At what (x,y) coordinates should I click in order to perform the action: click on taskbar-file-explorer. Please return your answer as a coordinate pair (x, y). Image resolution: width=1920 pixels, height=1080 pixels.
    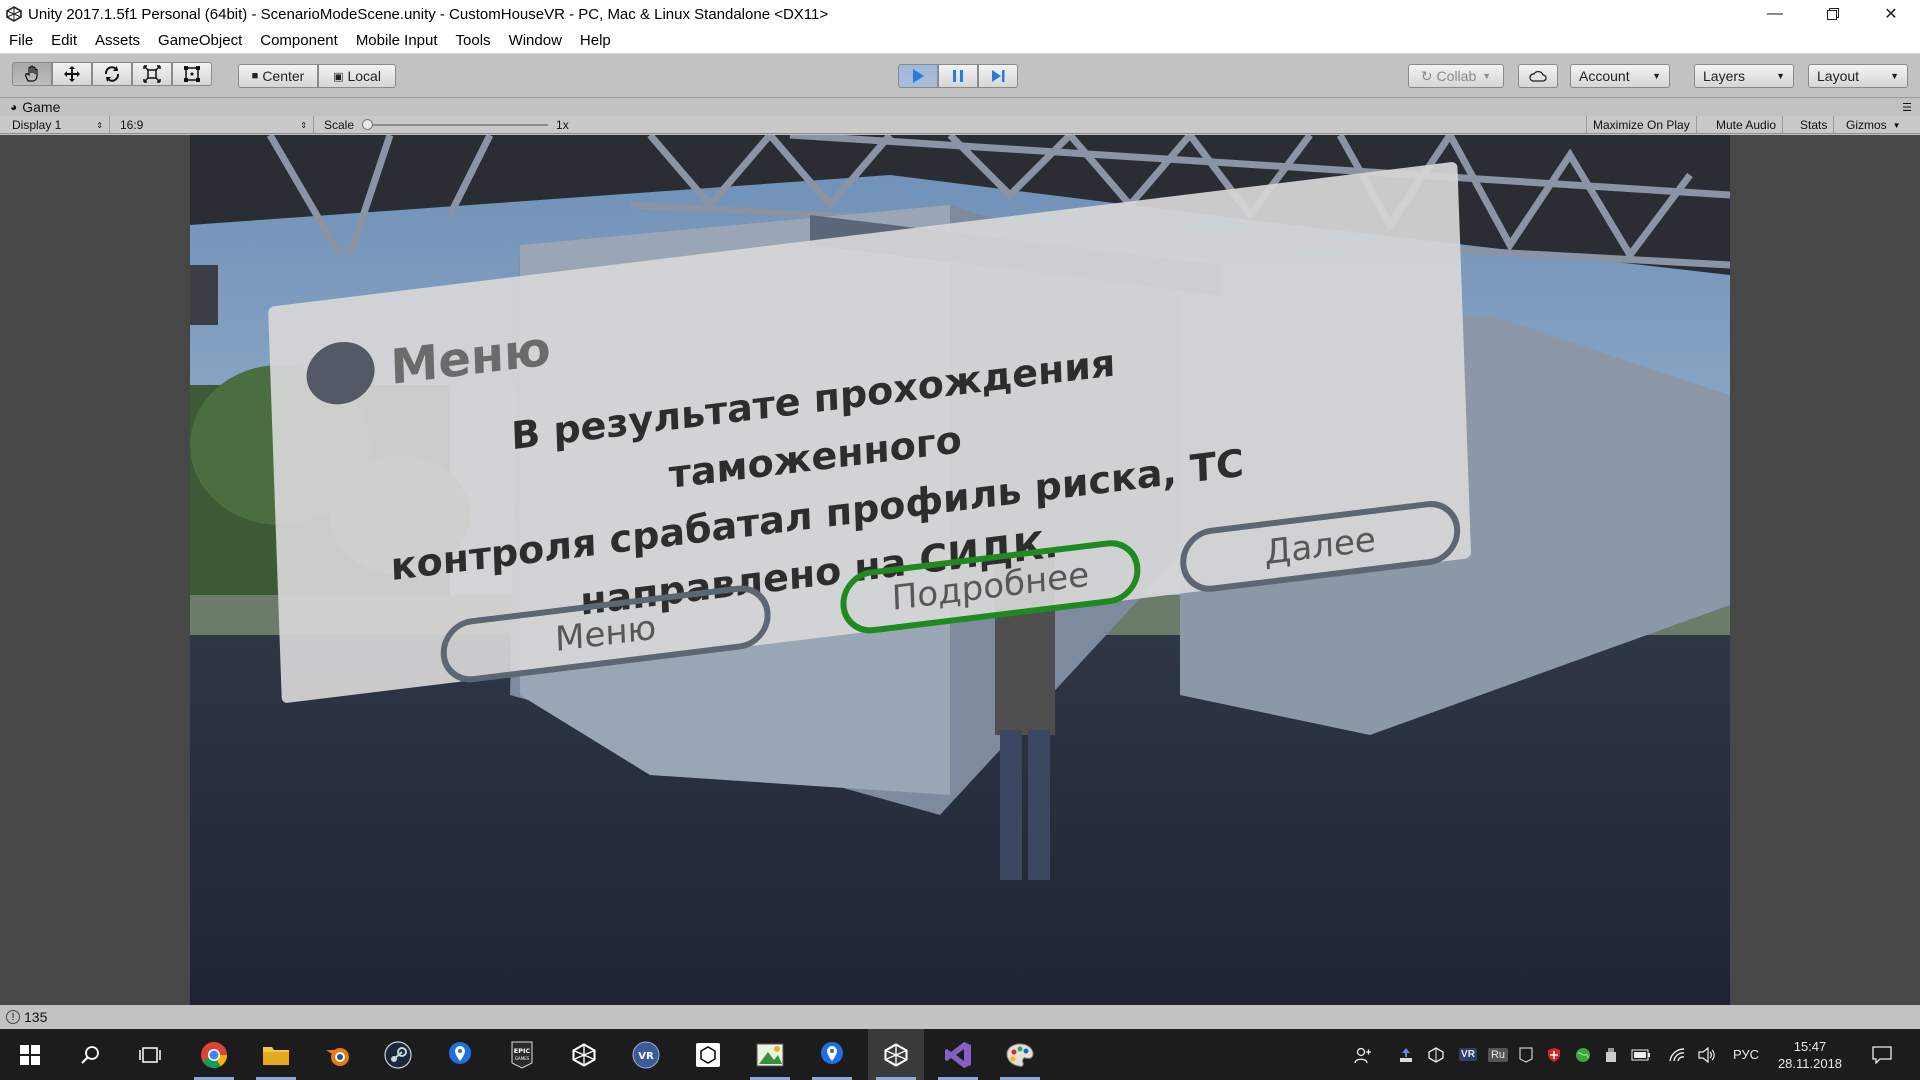
    Looking at the image, I should click on (276, 1054).